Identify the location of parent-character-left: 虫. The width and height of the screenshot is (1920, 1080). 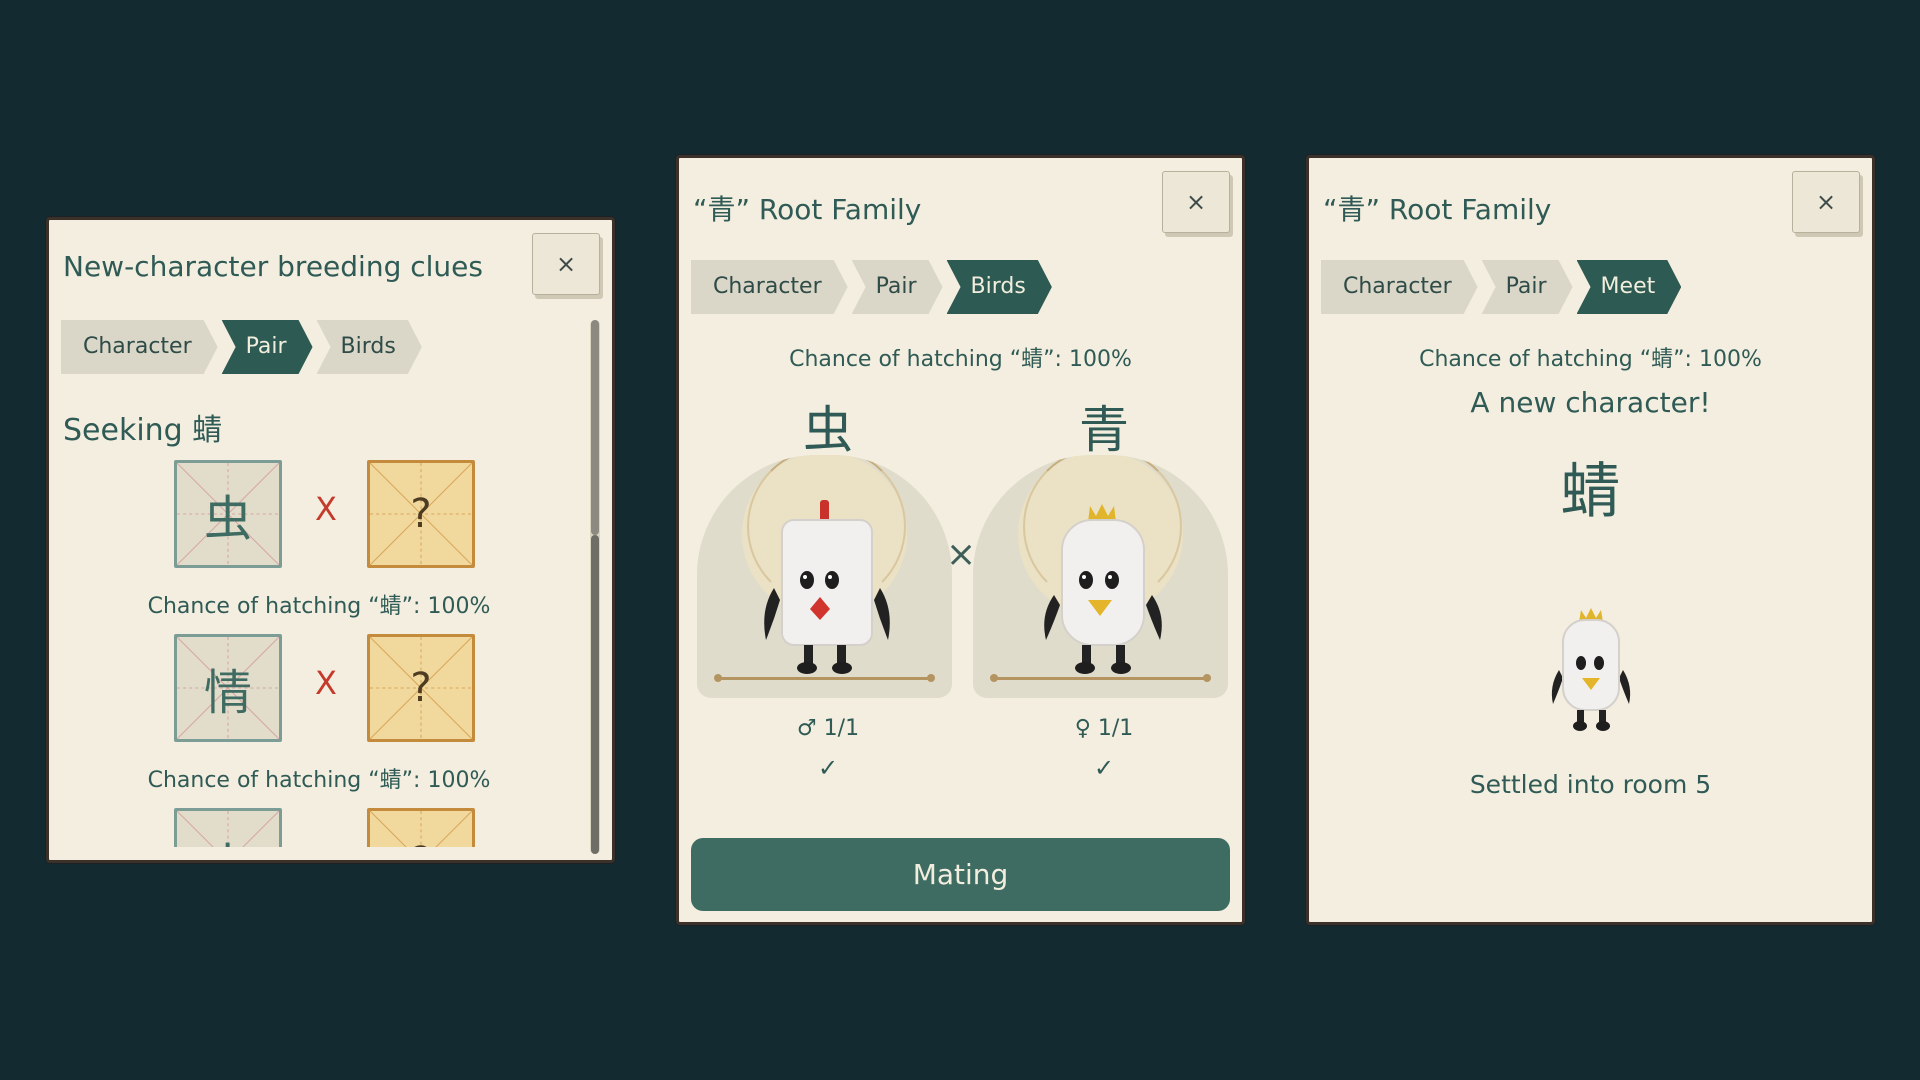
(828, 430).